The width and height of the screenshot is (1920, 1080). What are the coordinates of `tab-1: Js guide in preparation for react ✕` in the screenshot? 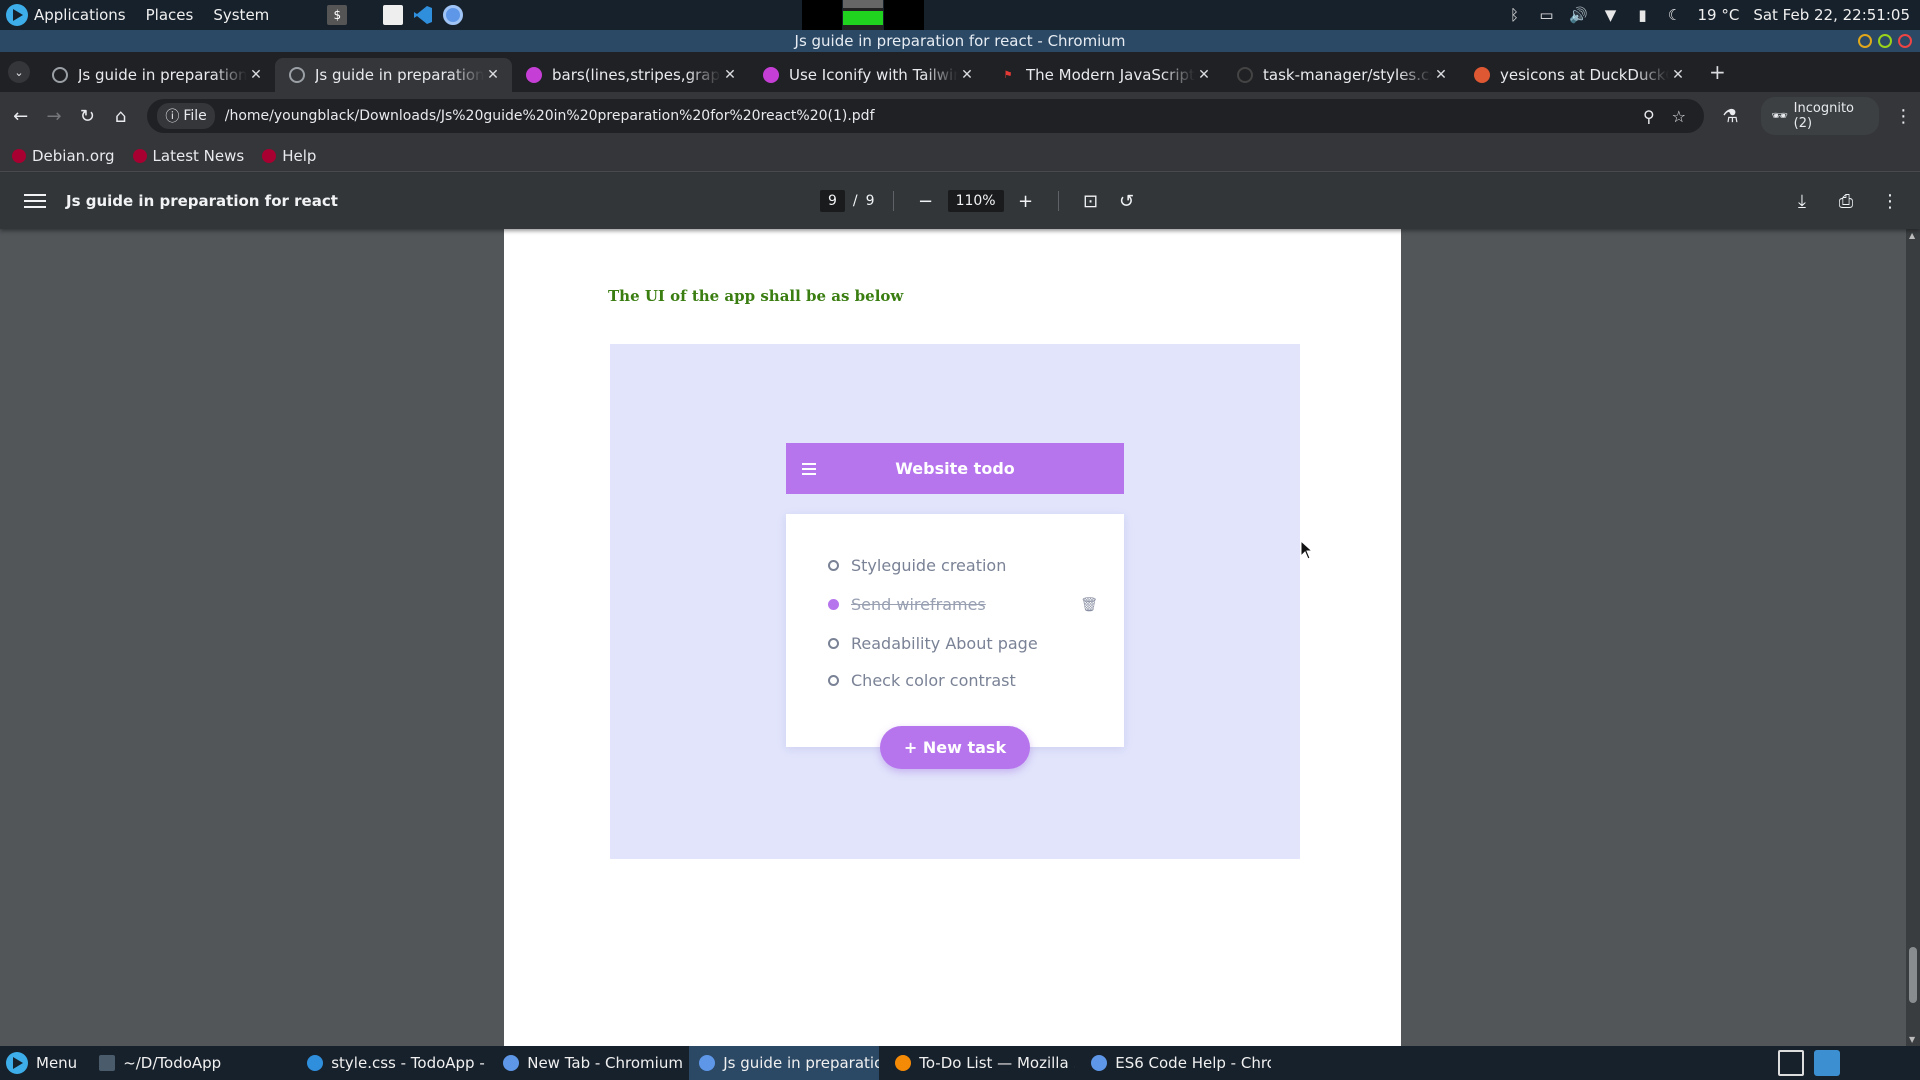 It's located at (156, 75).